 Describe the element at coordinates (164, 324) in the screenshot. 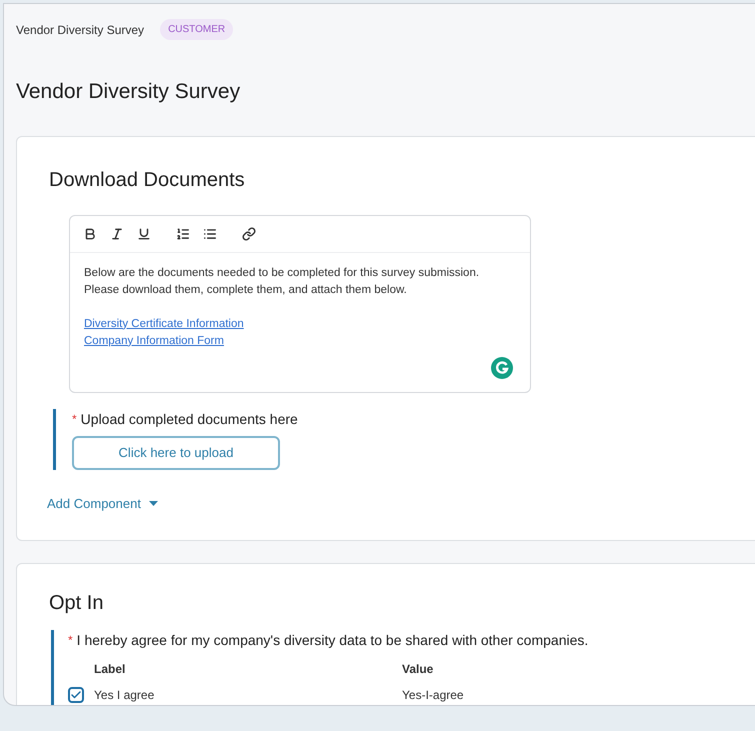

I see `document-link: Diversity Certificate Information` at that location.